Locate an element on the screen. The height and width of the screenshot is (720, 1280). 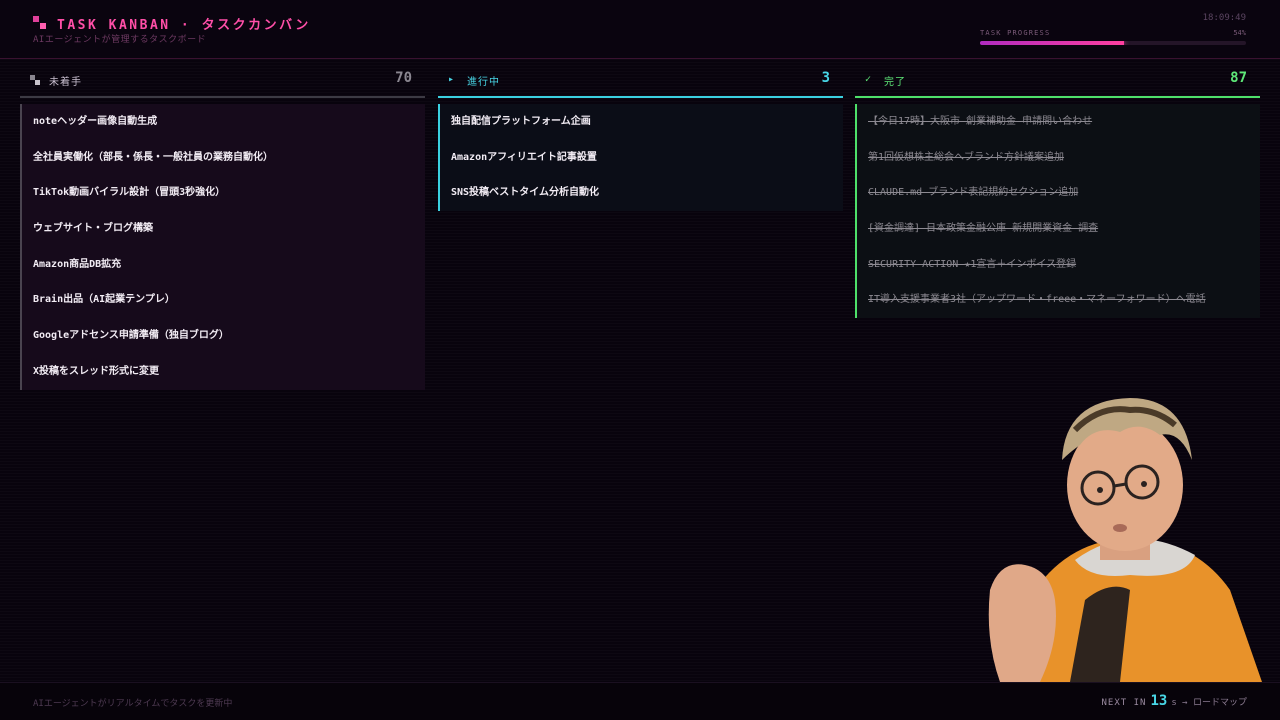
column-title: 進行中 is located at coordinates (483, 82).